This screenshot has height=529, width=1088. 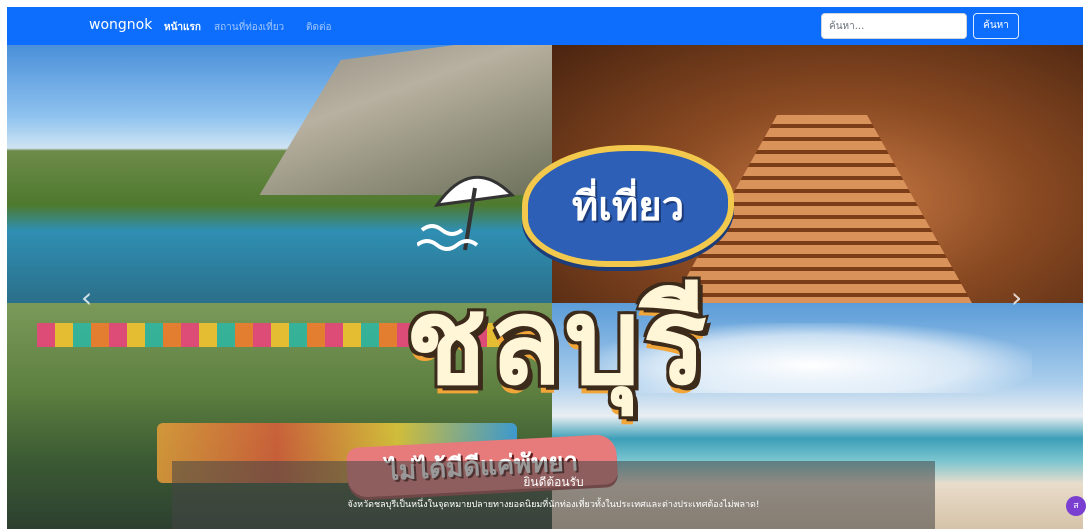 What do you see at coordinates (319, 27) in the screenshot?
I see `nav-link-contact: ติดต่อ` at bounding box center [319, 27].